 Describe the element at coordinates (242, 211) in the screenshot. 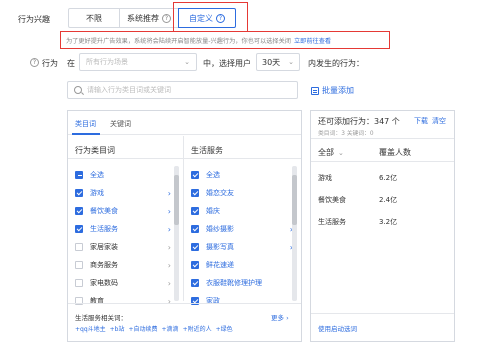

I see `subcategory-item: 婚庆` at that location.